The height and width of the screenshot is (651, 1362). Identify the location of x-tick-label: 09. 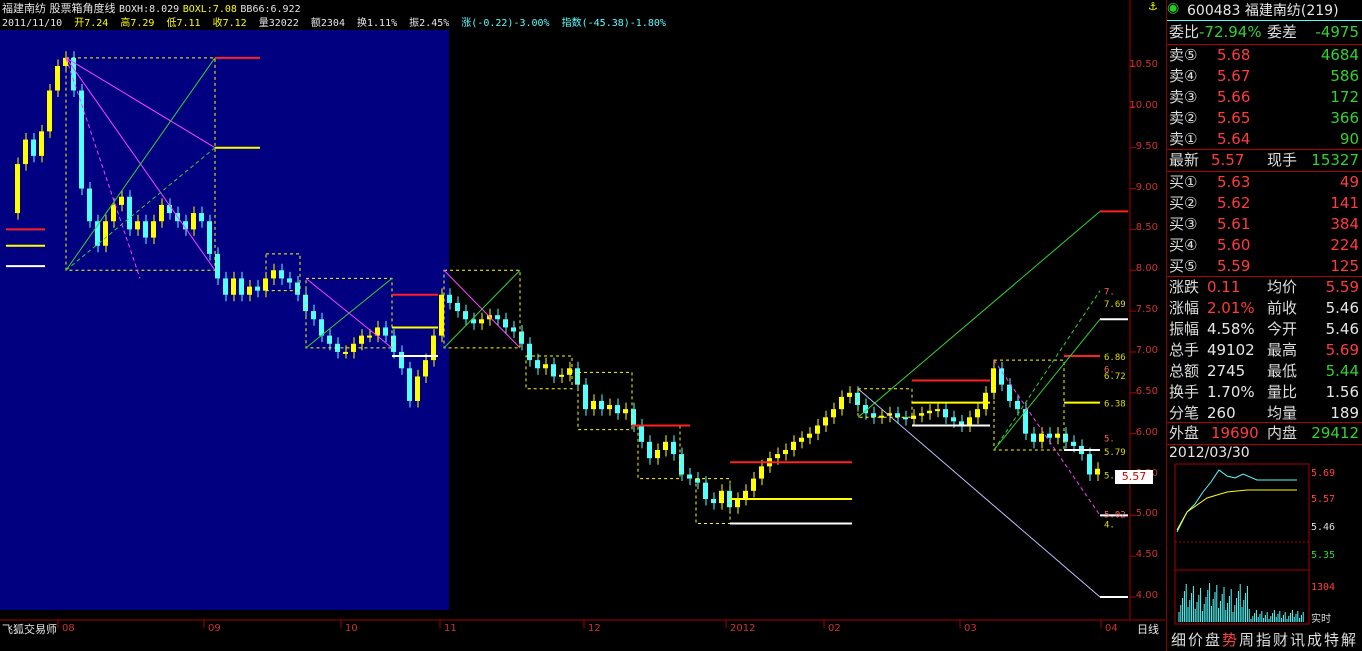
(214, 628).